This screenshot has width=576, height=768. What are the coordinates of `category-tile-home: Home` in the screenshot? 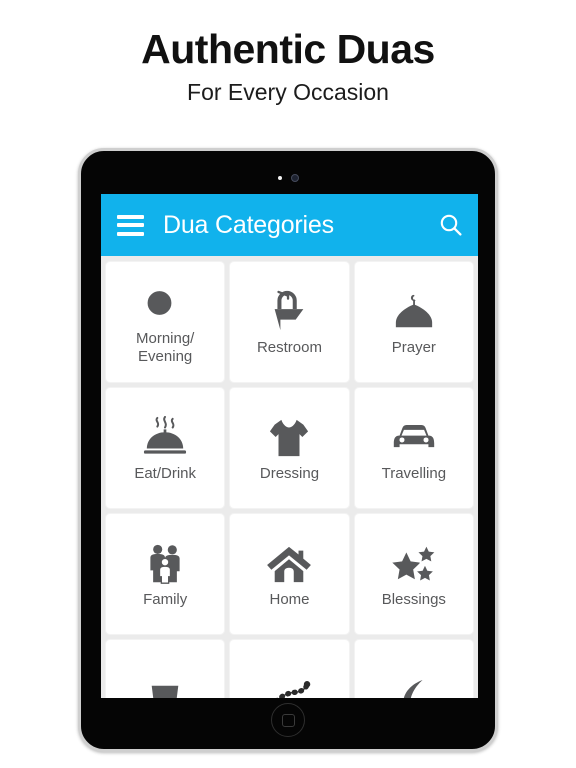 It's located at (289, 574).